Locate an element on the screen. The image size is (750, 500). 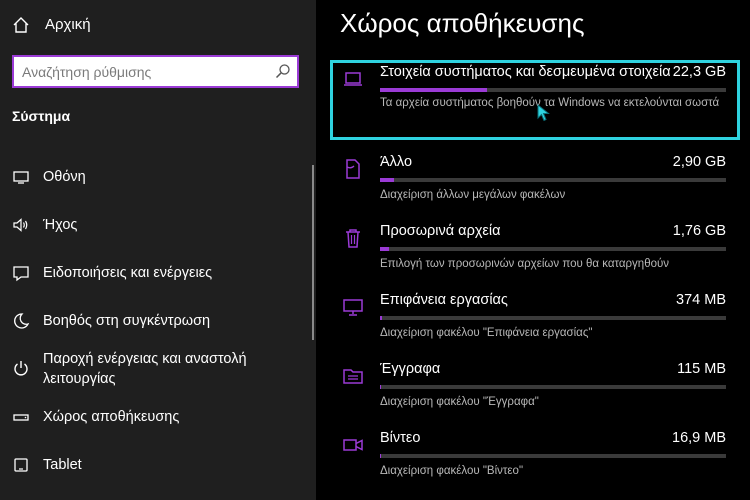
category-size: 374 MB is located at coordinates (701, 300).